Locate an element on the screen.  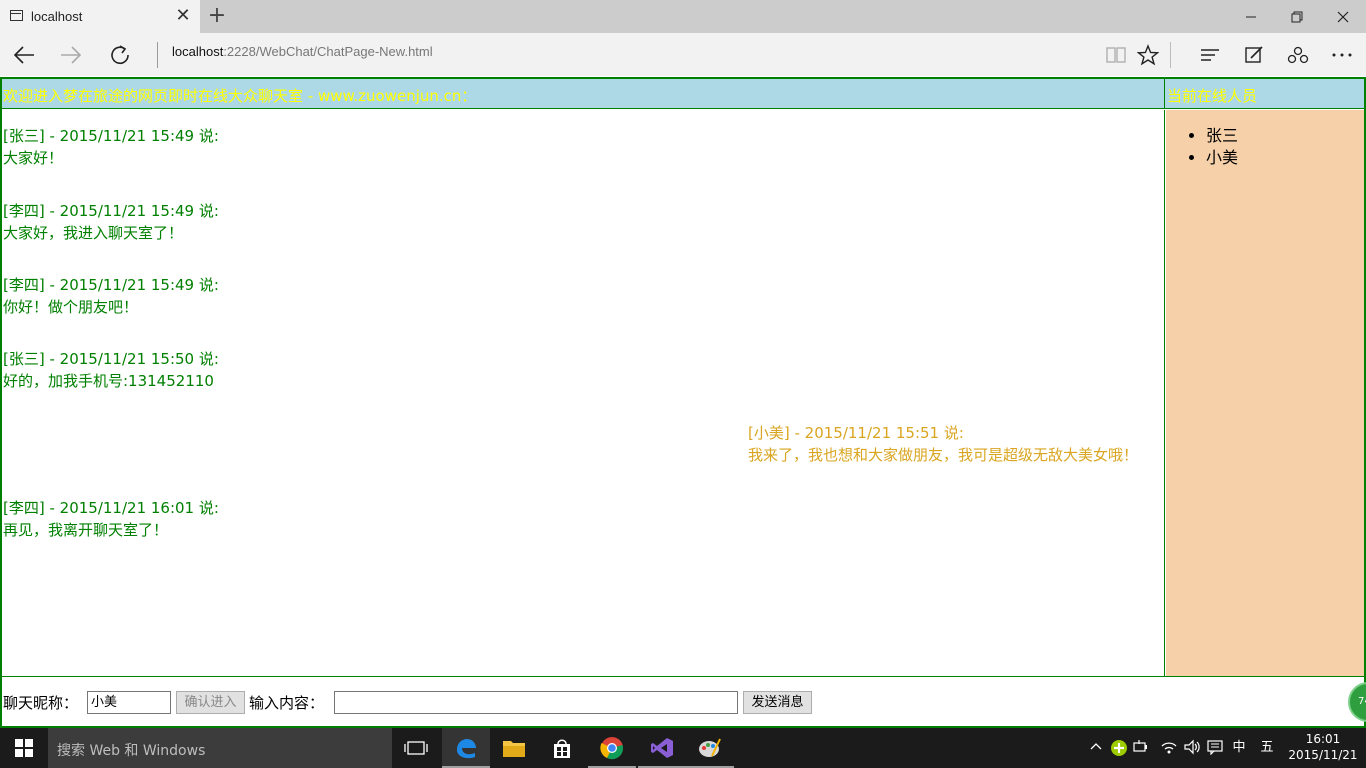
task-view-icon is located at coordinates (416, 748).